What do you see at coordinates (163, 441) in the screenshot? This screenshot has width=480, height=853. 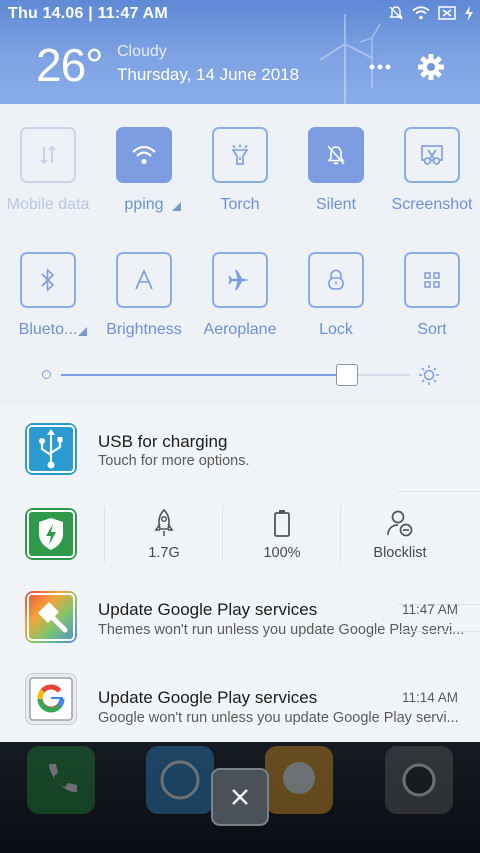 I see `usb-notification-title: USB for charging` at bounding box center [163, 441].